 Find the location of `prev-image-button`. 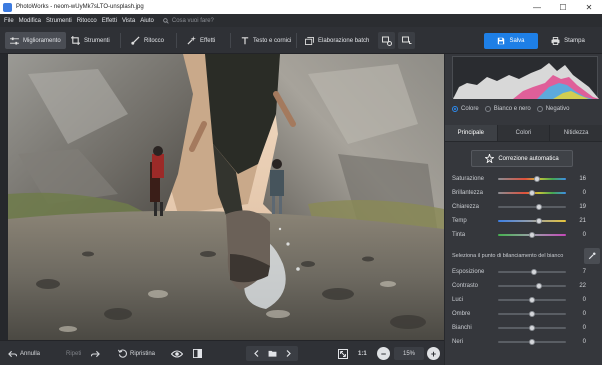

prev-image-button is located at coordinates (256, 353).